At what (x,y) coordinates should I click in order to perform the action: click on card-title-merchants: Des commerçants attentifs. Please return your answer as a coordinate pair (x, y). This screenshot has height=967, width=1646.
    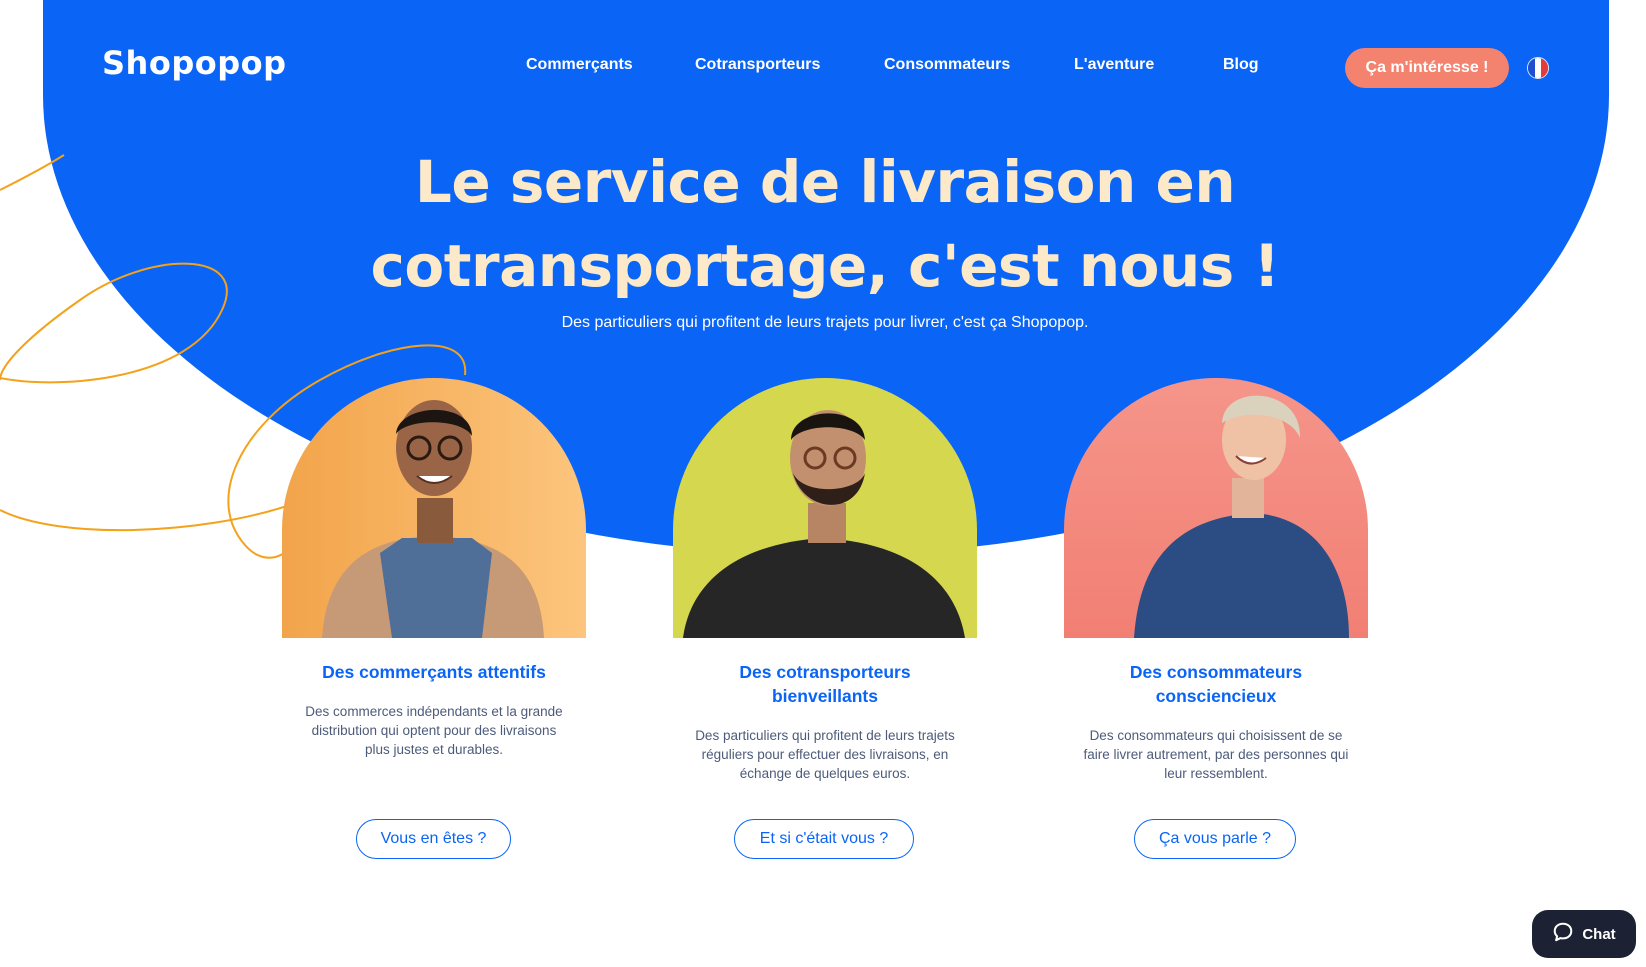
    Looking at the image, I should click on (434, 672).